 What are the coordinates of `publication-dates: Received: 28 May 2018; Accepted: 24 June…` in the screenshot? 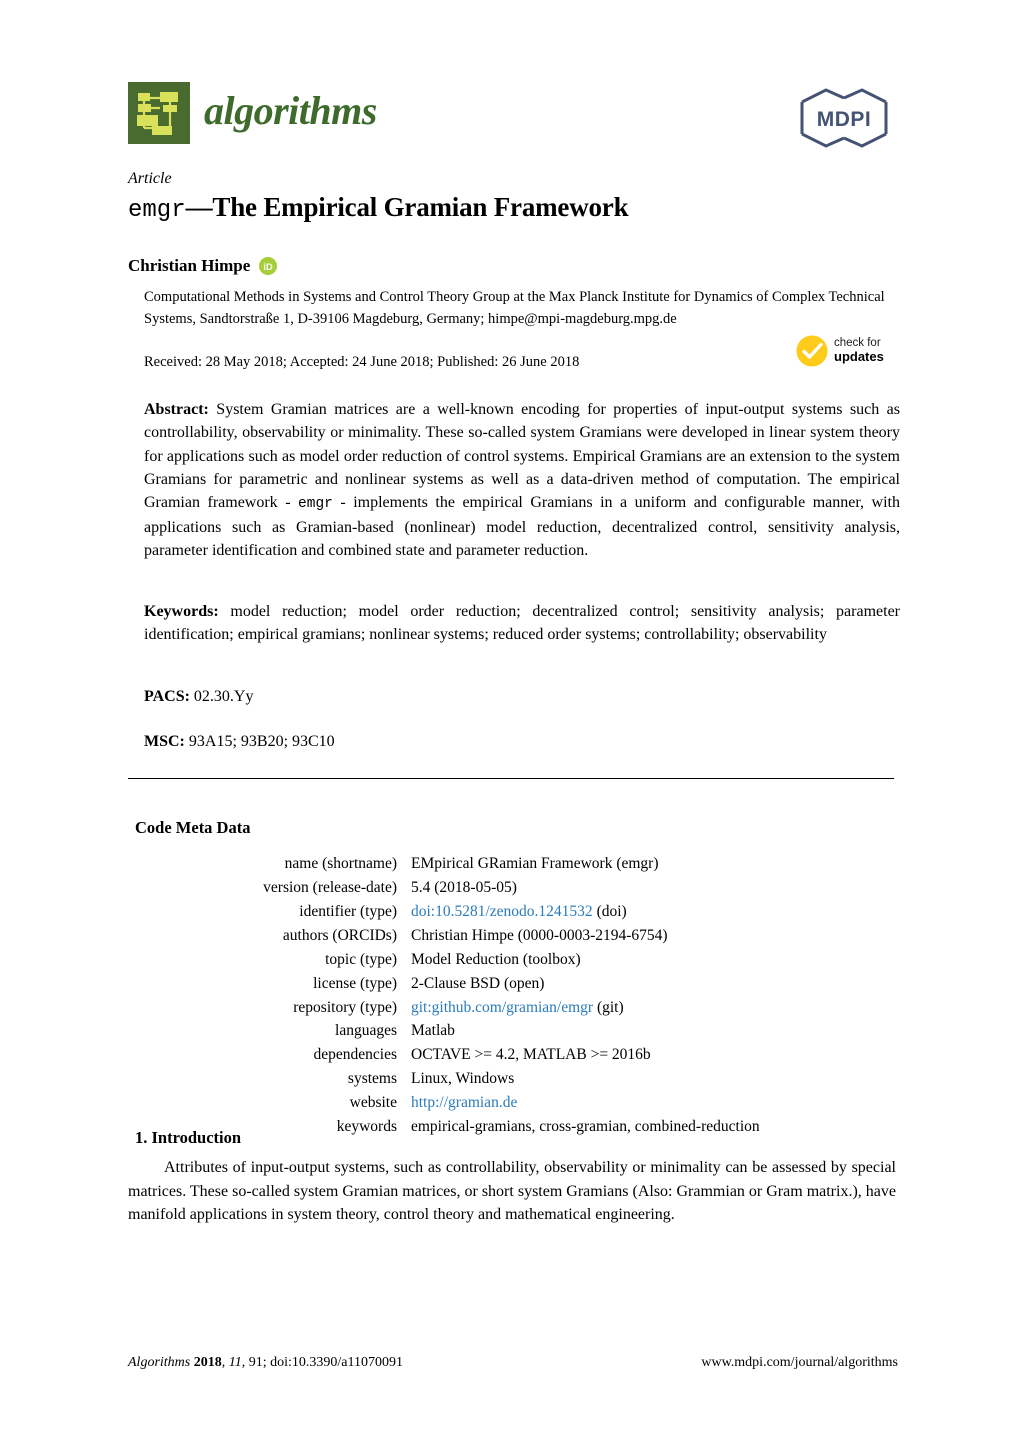 It's located at (362, 362).